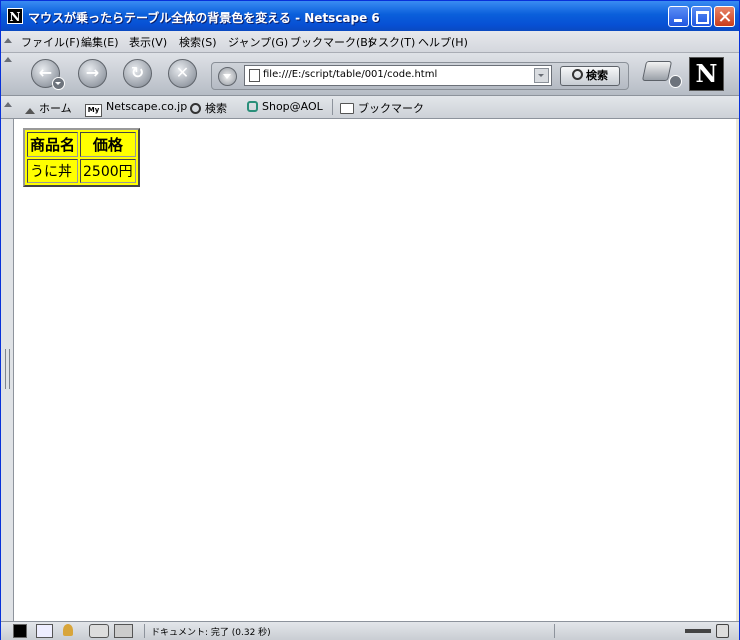  I want to click on bookmark-shop-aol-label: Shop@AOL, so click(292, 106).